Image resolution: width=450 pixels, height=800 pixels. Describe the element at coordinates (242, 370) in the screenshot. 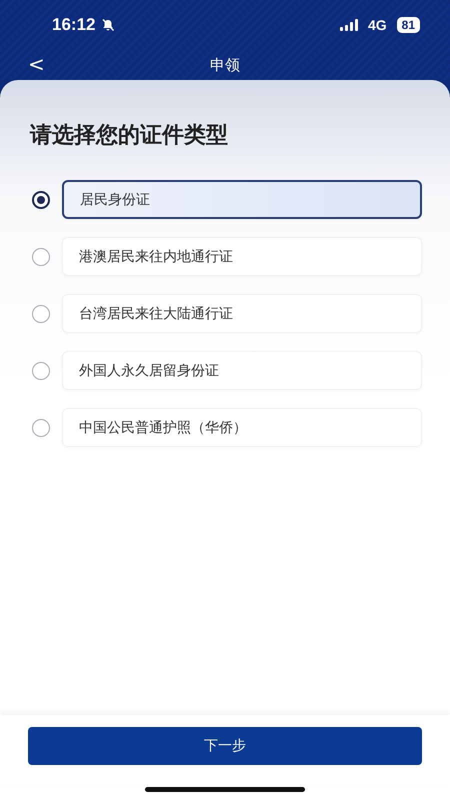

I see `id-type-option: 外国人永久居留身份证` at that location.